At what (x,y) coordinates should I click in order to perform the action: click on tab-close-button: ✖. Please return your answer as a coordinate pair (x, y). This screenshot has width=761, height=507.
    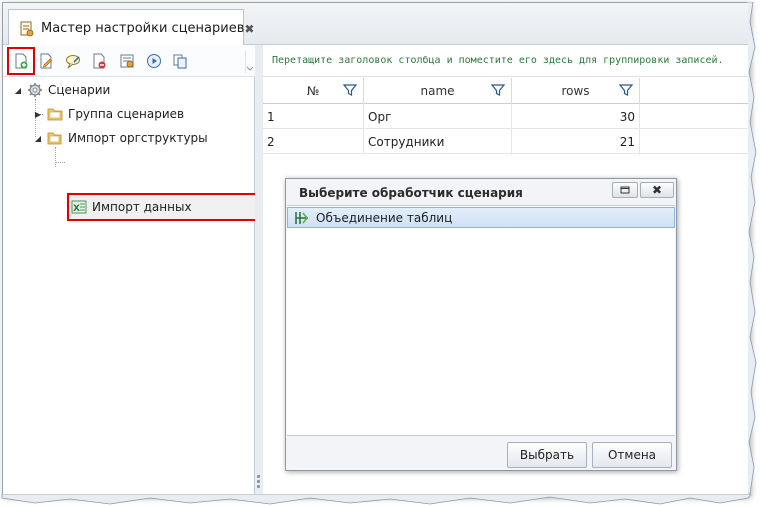
    Looking at the image, I should click on (249, 29).